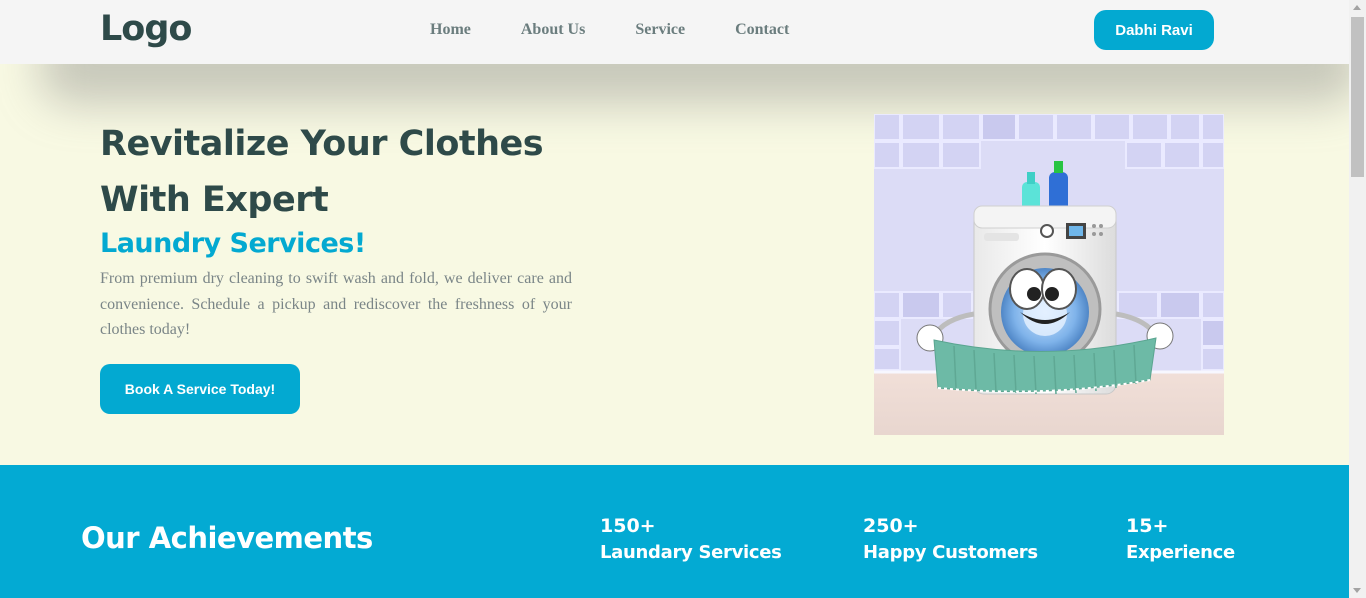  What do you see at coordinates (628, 526) in the screenshot?
I see `stat-value: 150+` at bounding box center [628, 526].